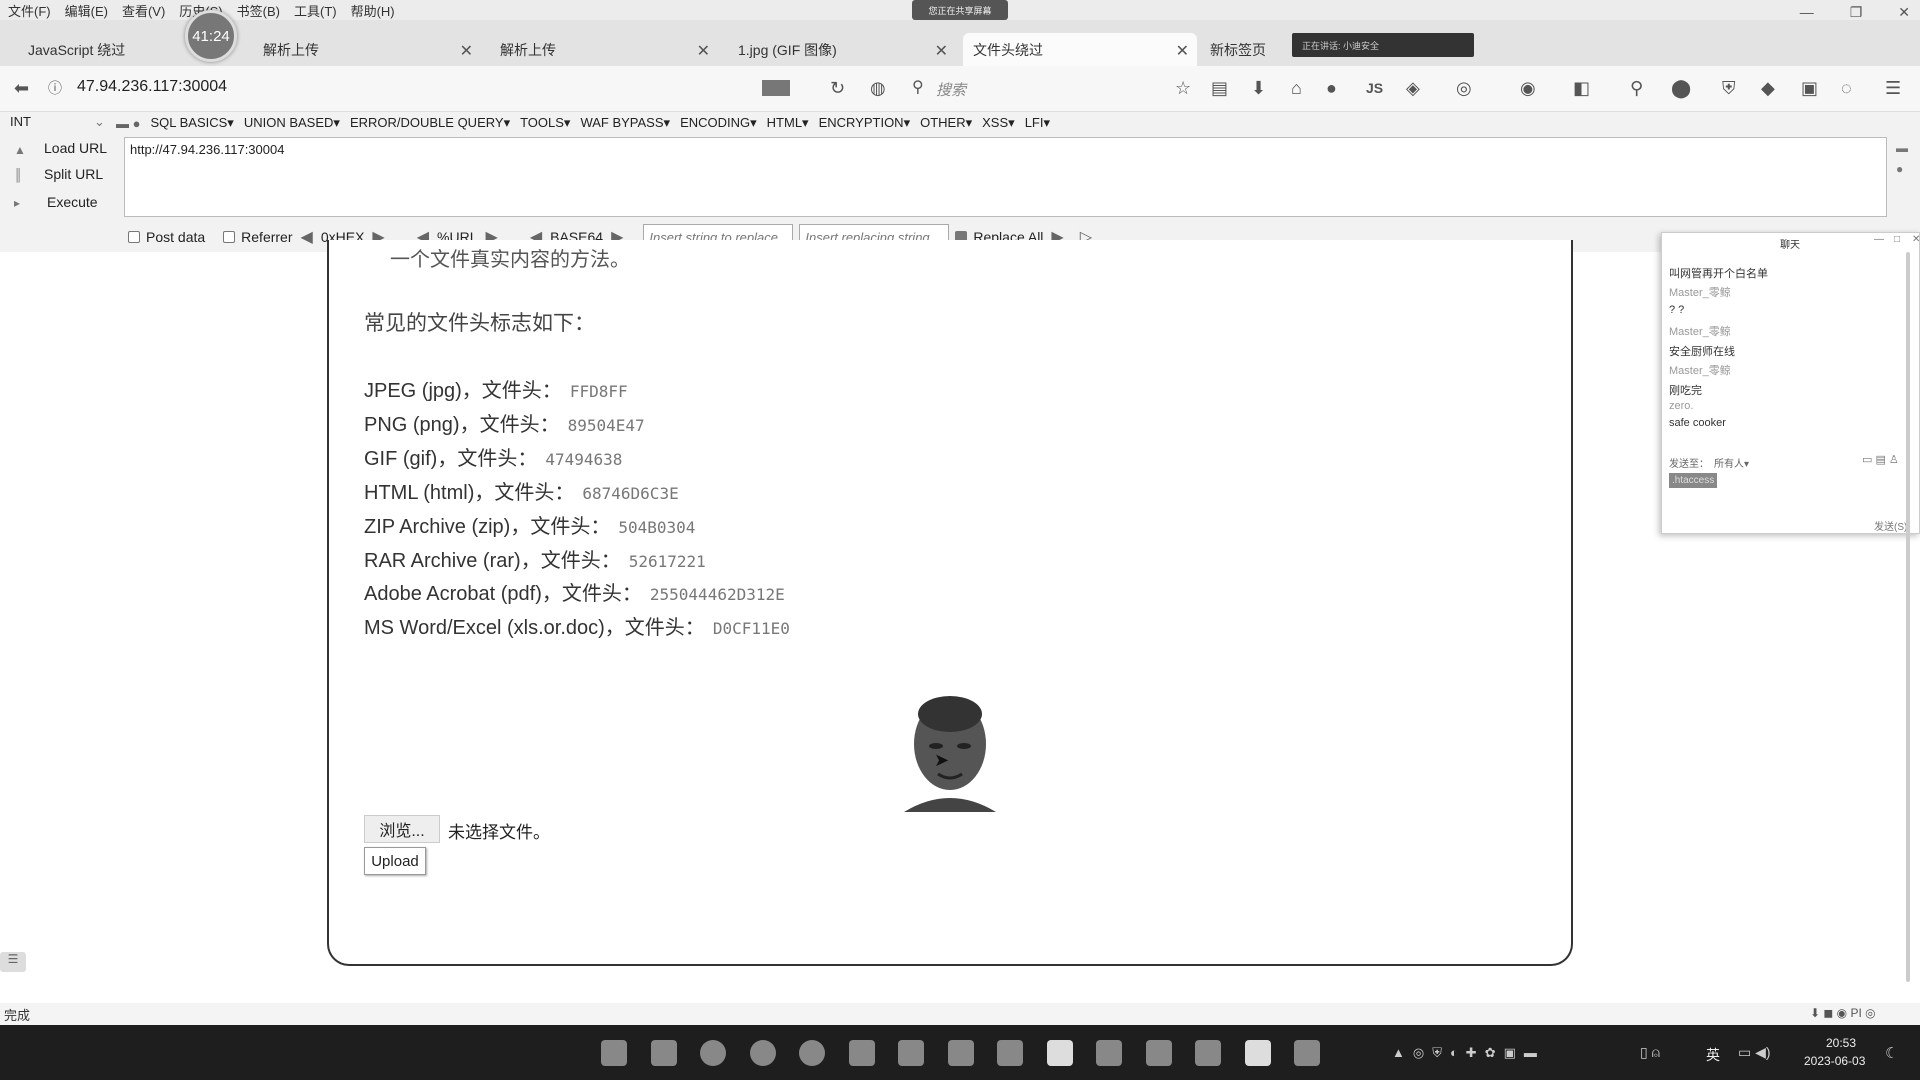 The image size is (1920, 1080). Describe the element at coordinates (1080, 49) in the screenshot. I see `tab-file-header-bypass: 文件头绕过 ✕` at that location.